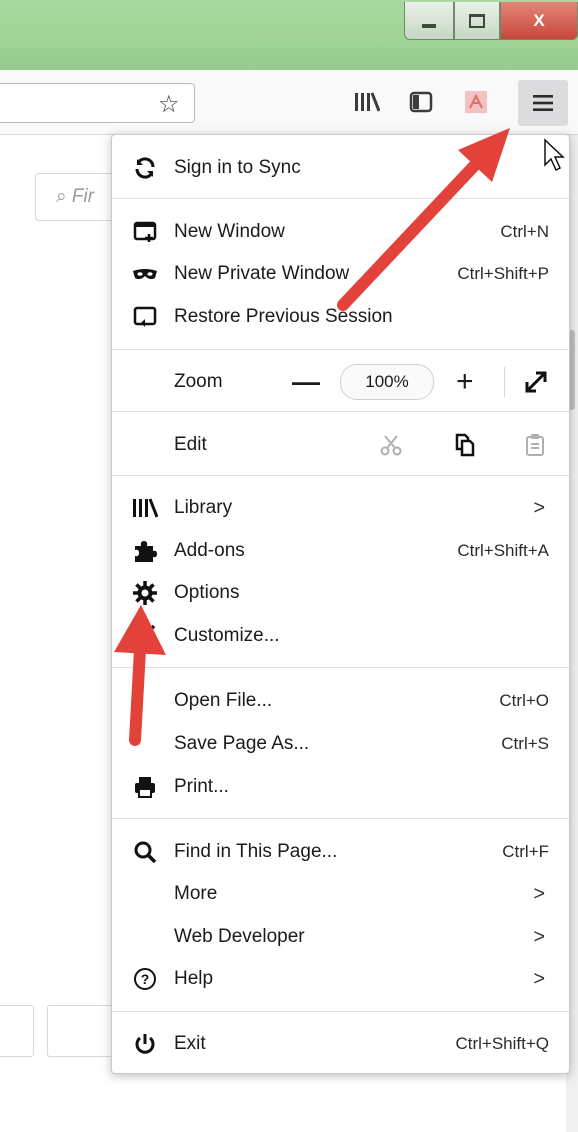  What do you see at coordinates (145, 168) in the screenshot?
I see `sync-icon` at bounding box center [145, 168].